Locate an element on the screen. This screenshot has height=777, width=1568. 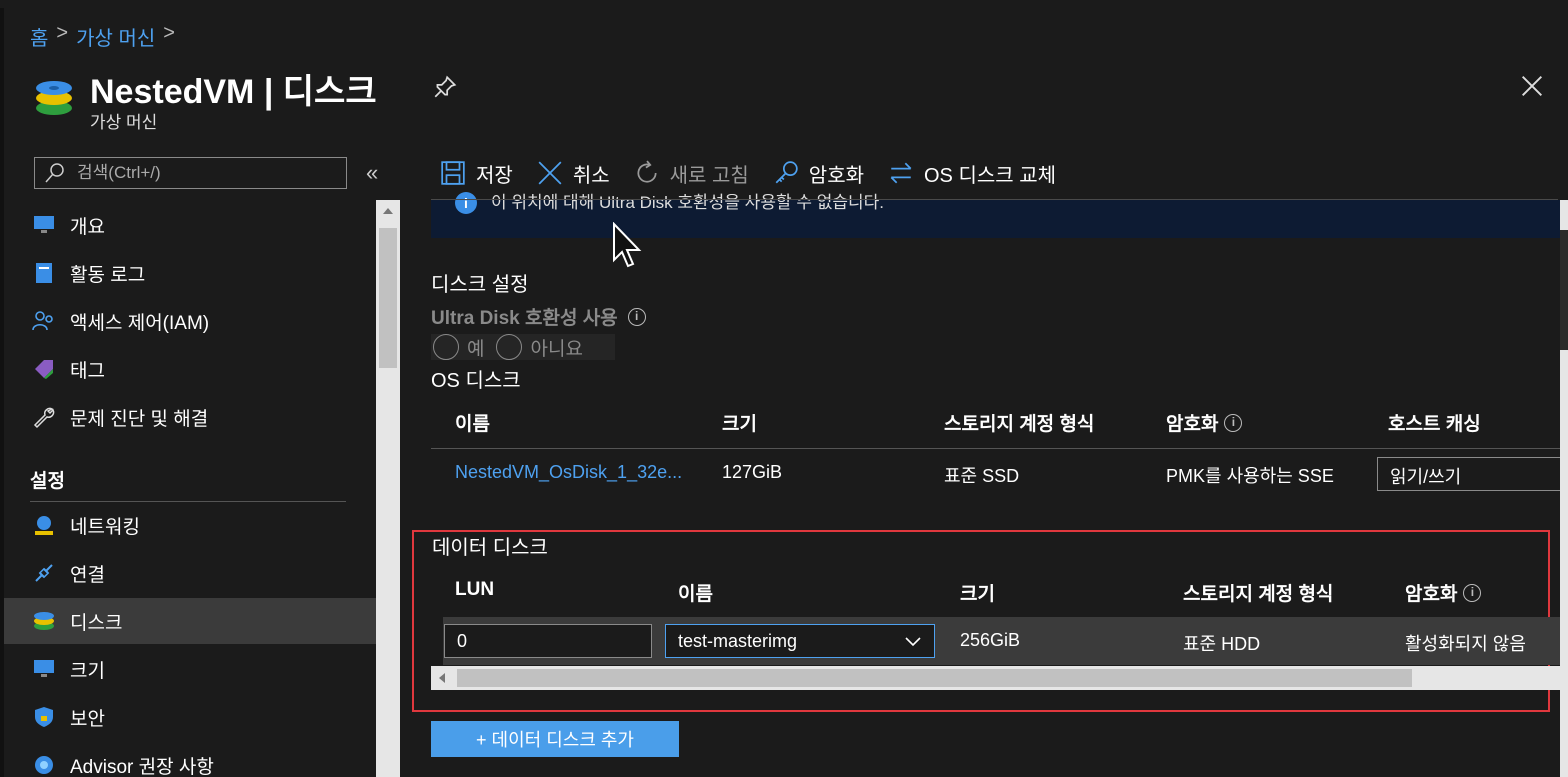
info-banner-text: 이 위치에 대해 Ultra Disk 호환성을 사용할 수 없습니다. is located at coordinates (687, 202).